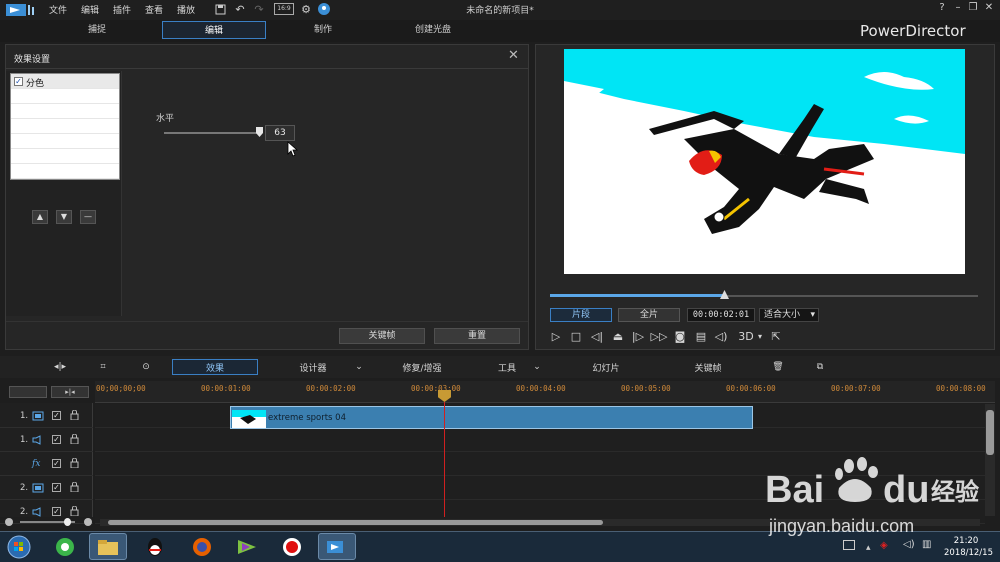 Image resolution: width=1000 pixels, height=562 pixels. I want to click on recorder-icon, so click(292, 546).